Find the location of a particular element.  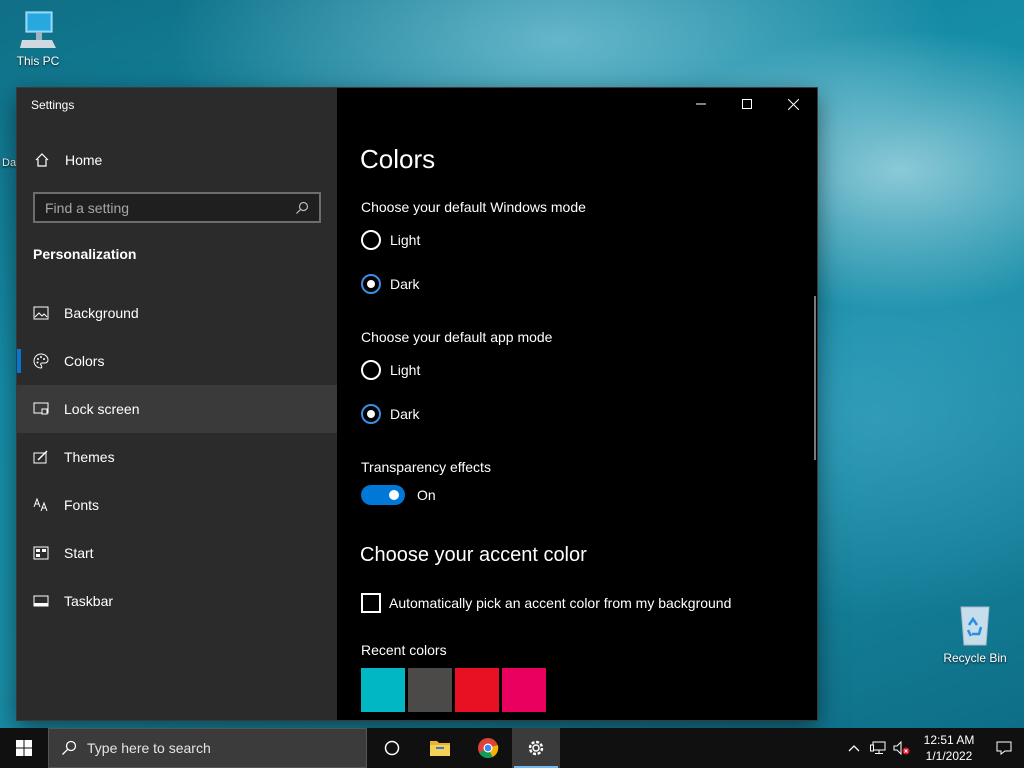

chevron-up-icon is located at coordinates (854, 748).